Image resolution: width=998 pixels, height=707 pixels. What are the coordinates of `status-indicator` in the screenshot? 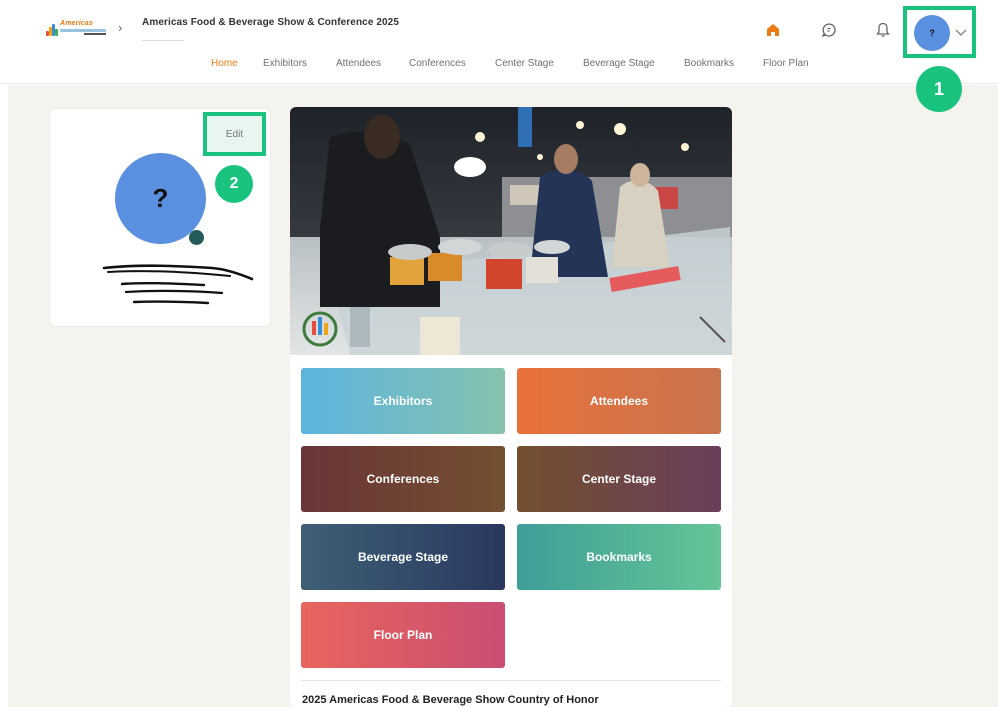 It's located at (196, 237).